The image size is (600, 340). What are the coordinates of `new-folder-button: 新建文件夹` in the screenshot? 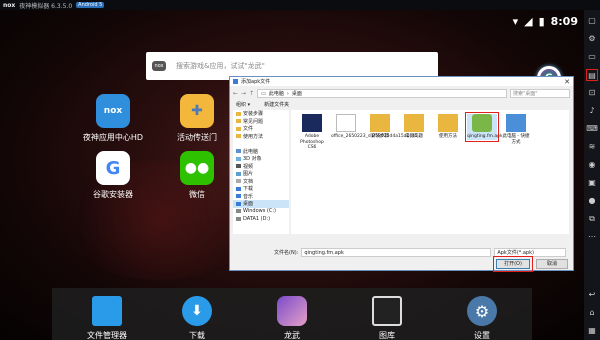 It's located at (276, 104).